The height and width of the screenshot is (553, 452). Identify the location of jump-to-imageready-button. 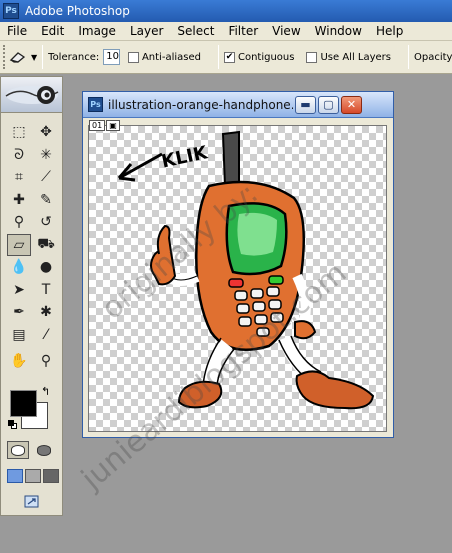
(32, 502).